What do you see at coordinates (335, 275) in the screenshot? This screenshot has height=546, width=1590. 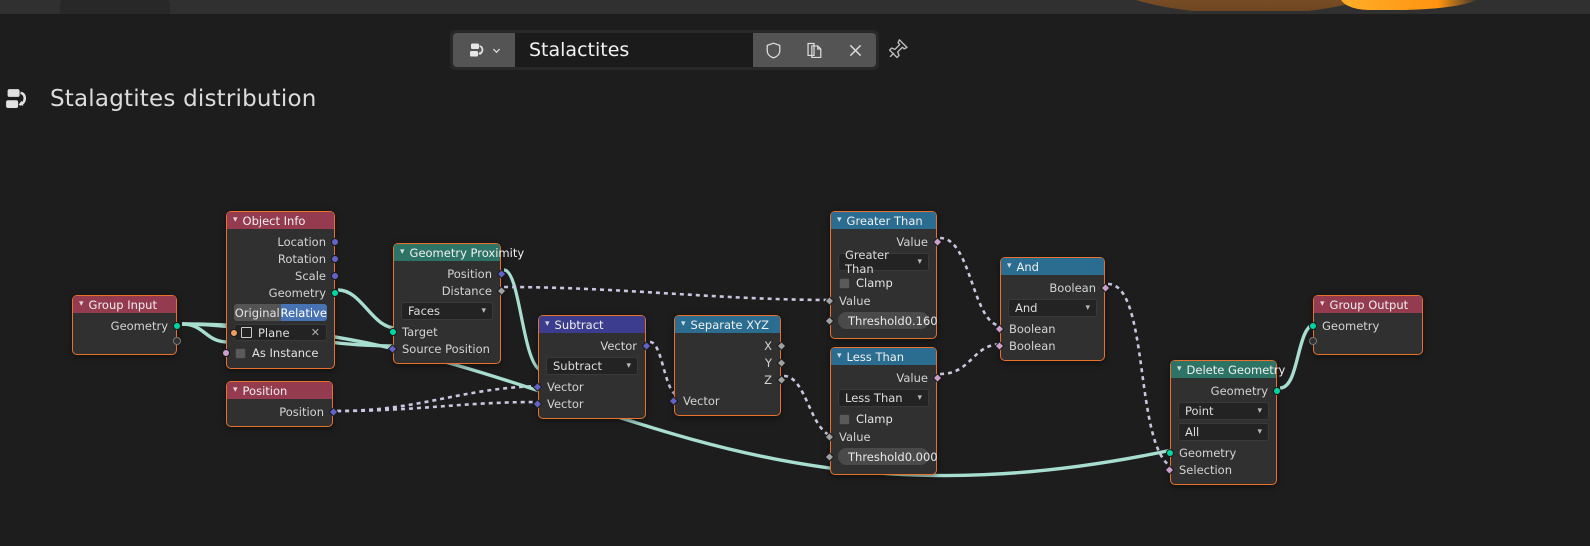 I see `socket-scale-out` at bounding box center [335, 275].